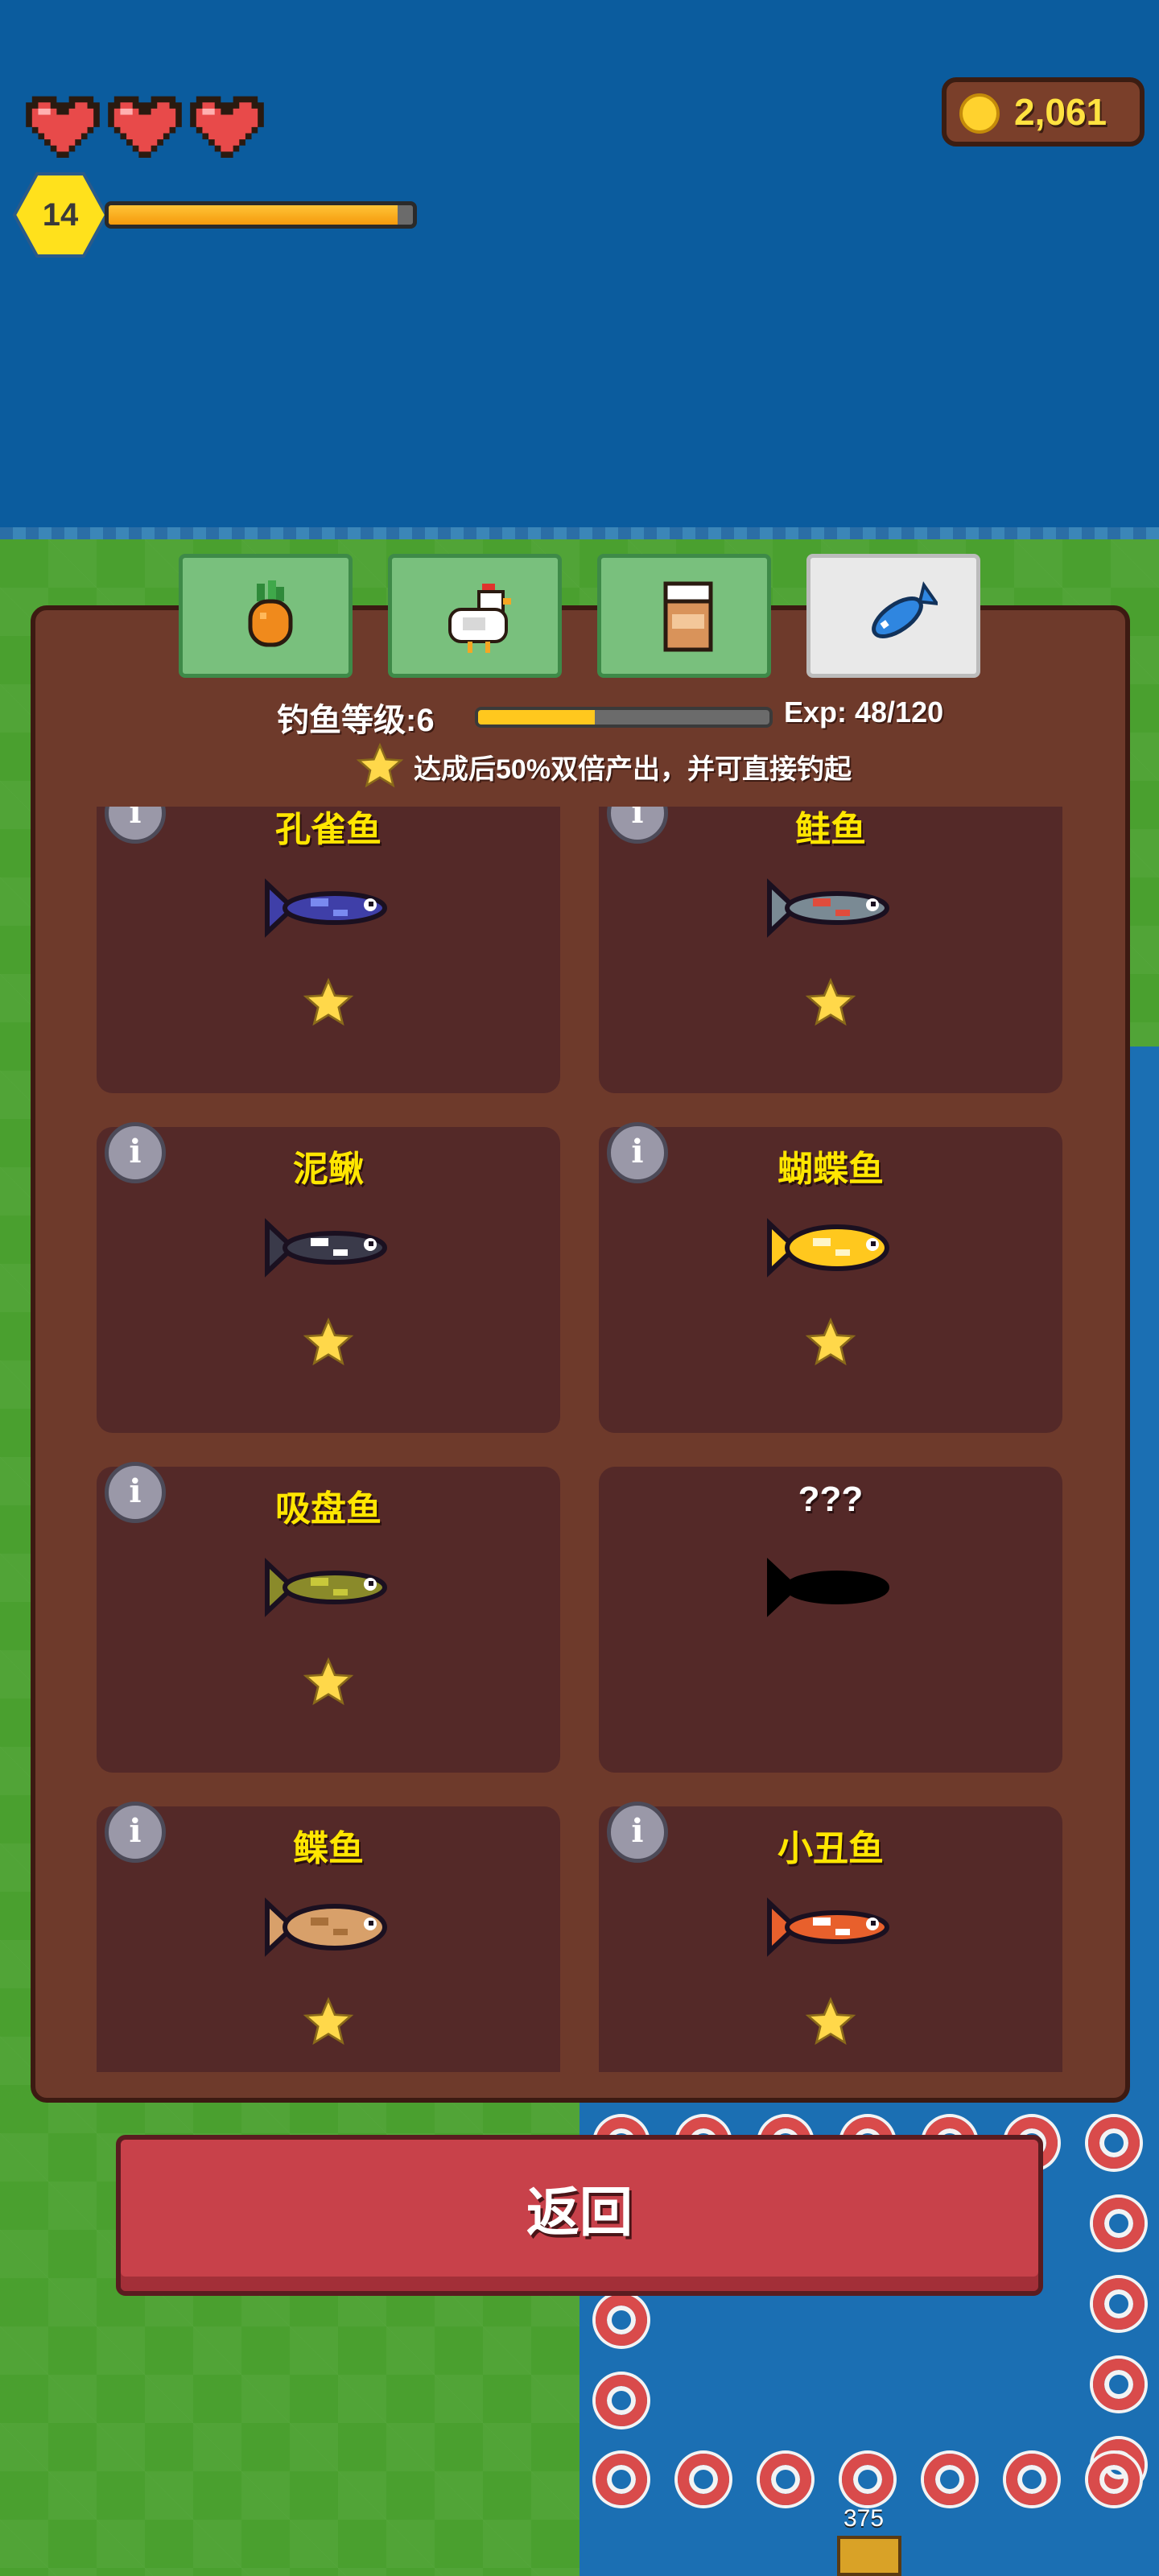 This screenshot has height=2576, width=1159. Describe the element at coordinates (326, 1927) in the screenshot. I see `flounder-fish-icon` at that location.